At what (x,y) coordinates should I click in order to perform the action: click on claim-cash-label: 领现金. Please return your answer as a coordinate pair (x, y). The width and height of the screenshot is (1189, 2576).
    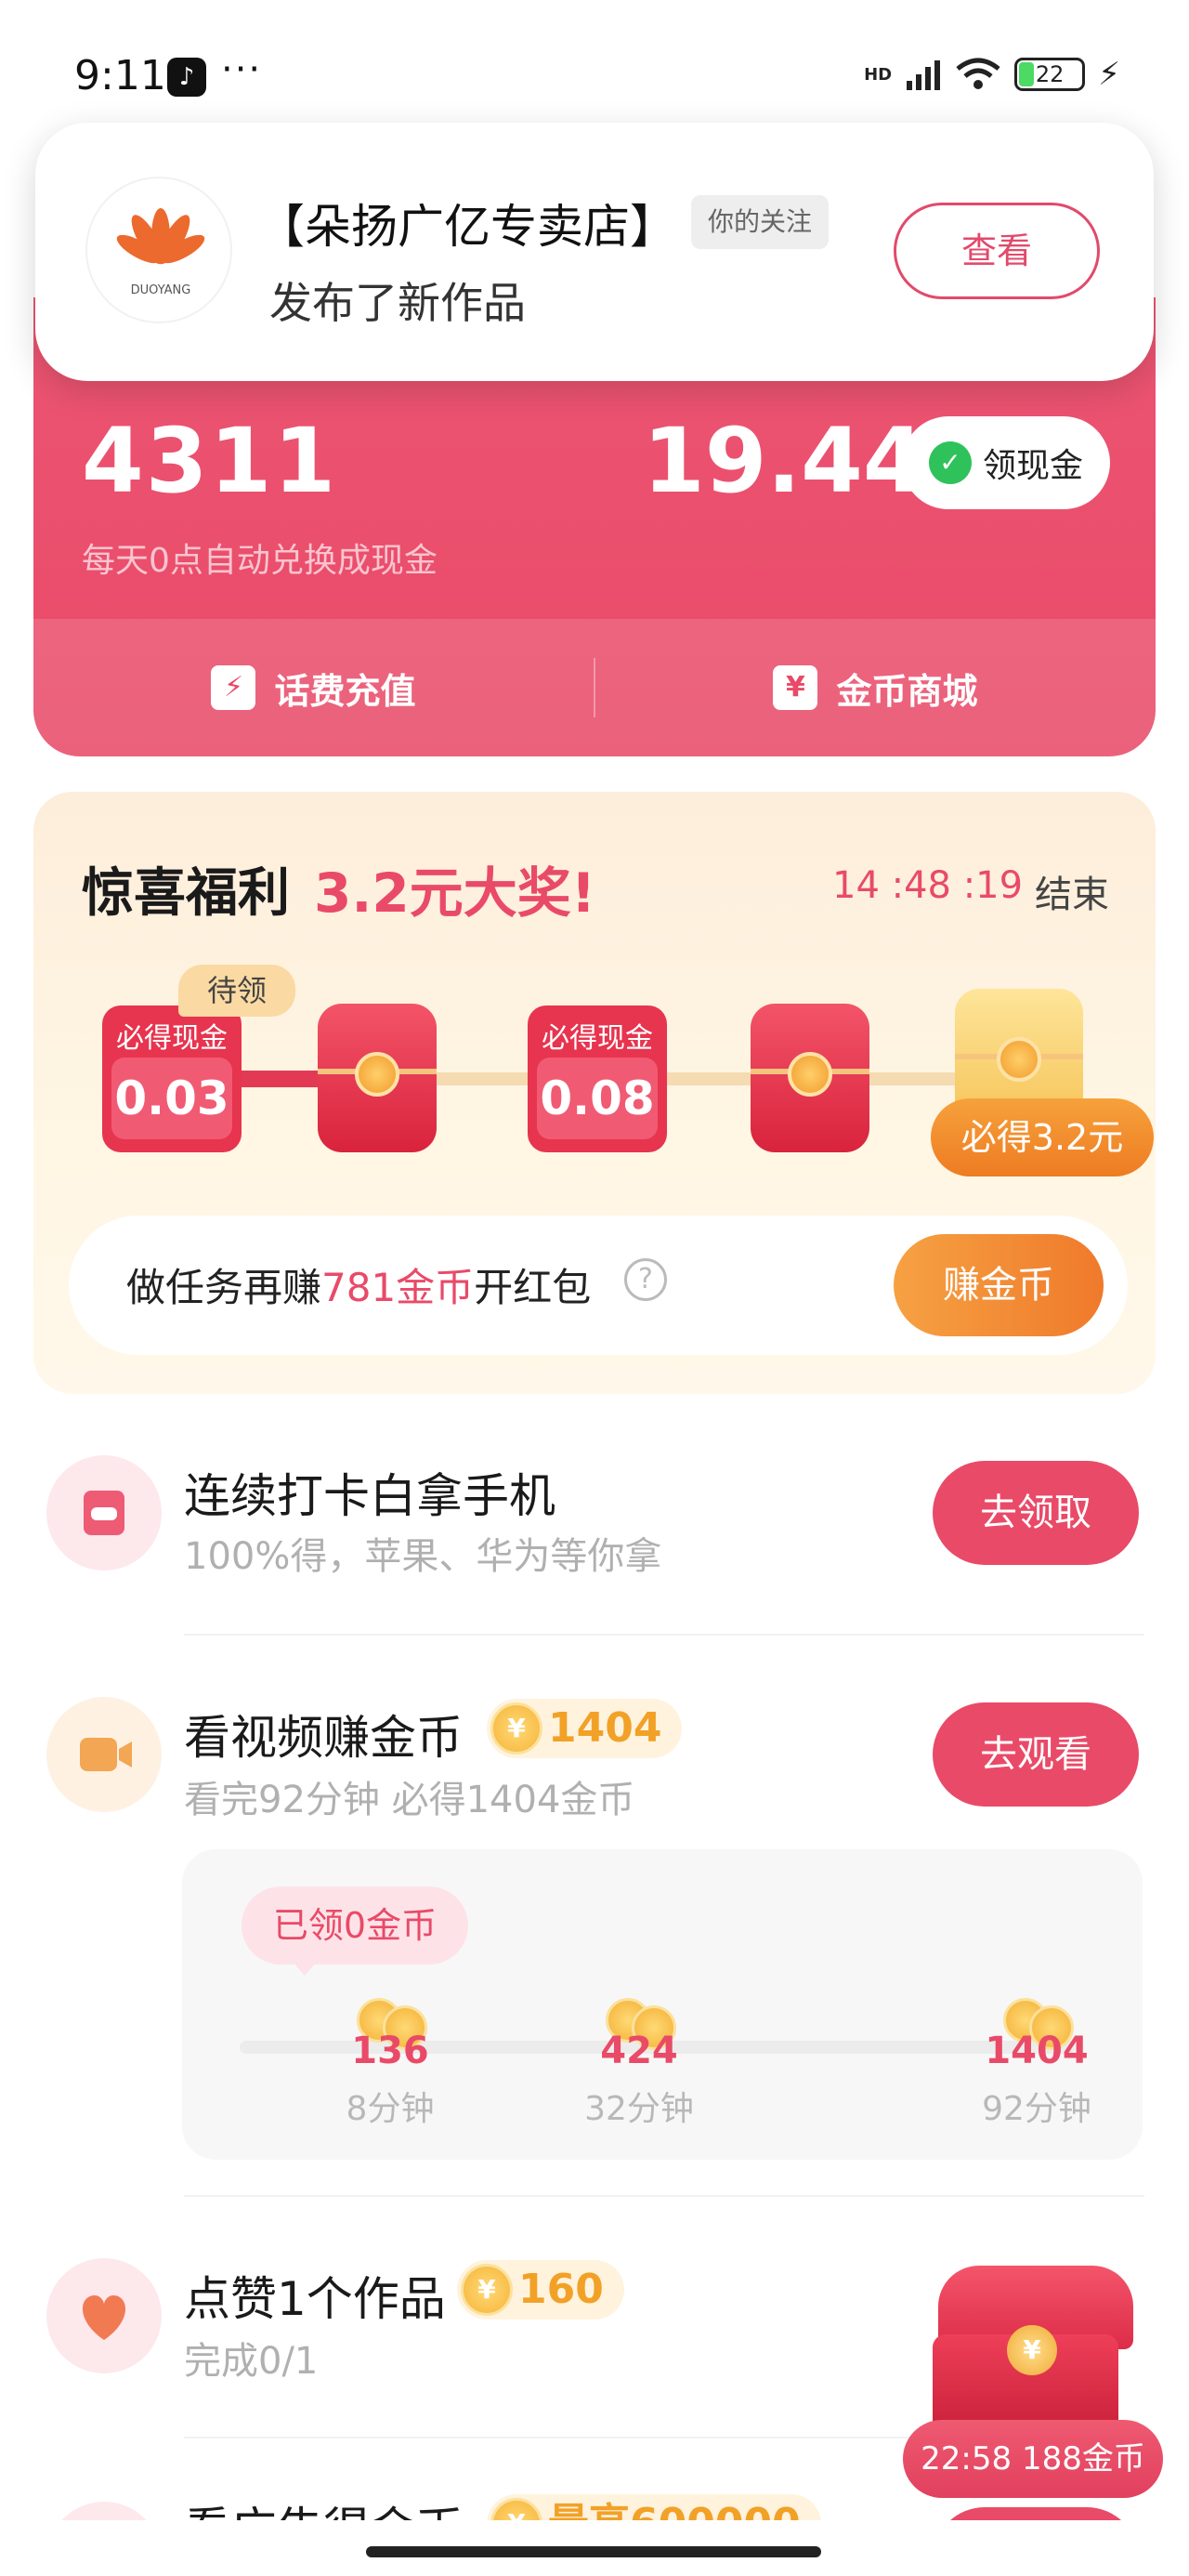
    Looking at the image, I should click on (1032, 466).